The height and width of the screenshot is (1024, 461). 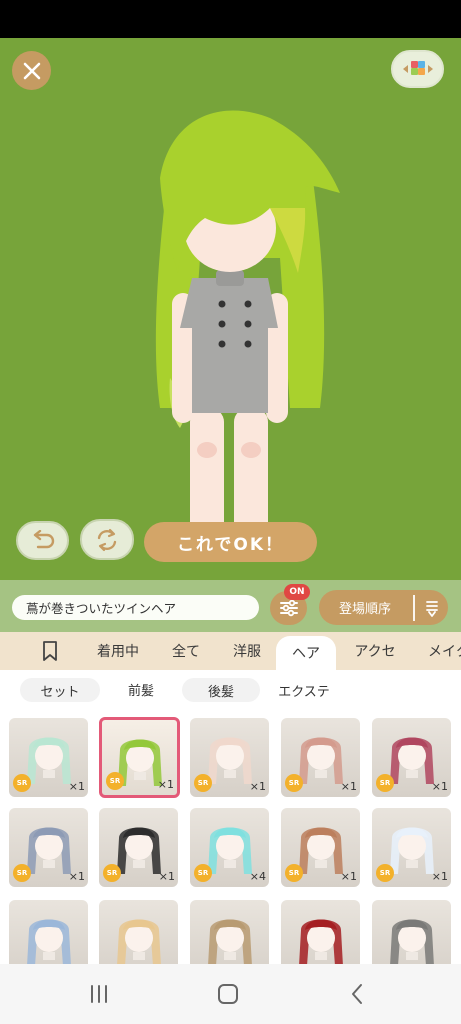 What do you see at coordinates (306, 653) in the screenshot?
I see `tab-hair: ヘア` at bounding box center [306, 653].